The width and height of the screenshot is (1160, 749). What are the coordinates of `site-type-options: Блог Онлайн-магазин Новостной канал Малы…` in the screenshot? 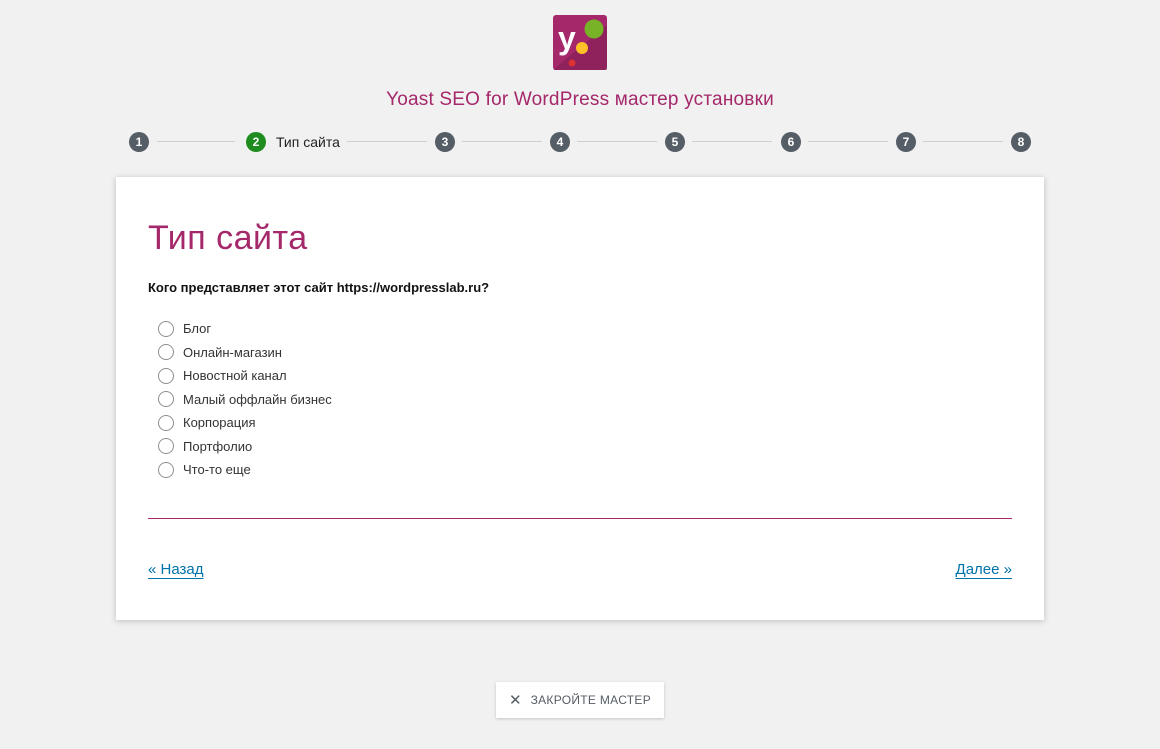 It's located at (245, 399).